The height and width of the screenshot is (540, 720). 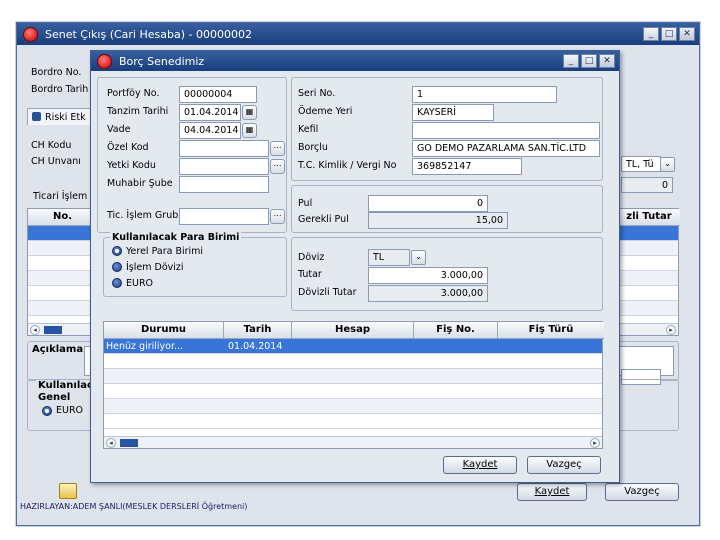 I want to click on dialog-title-bar: Borç Senedimiz _ □ ✕, so click(x=355, y=61).